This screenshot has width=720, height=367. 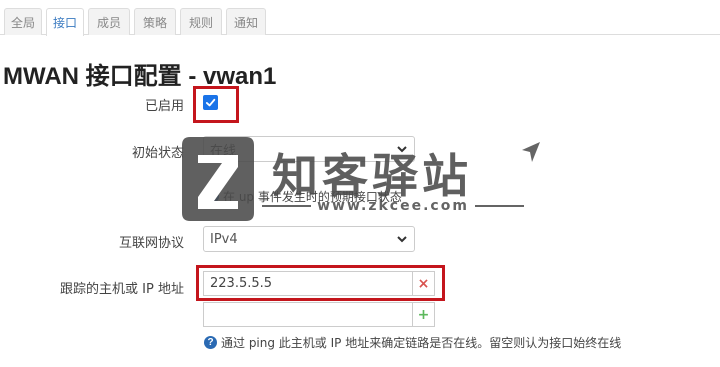 What do you see at coordinates (402, 239) in the screenshot?
I see `chevron-down-icon` at bounding box center [402, 239].